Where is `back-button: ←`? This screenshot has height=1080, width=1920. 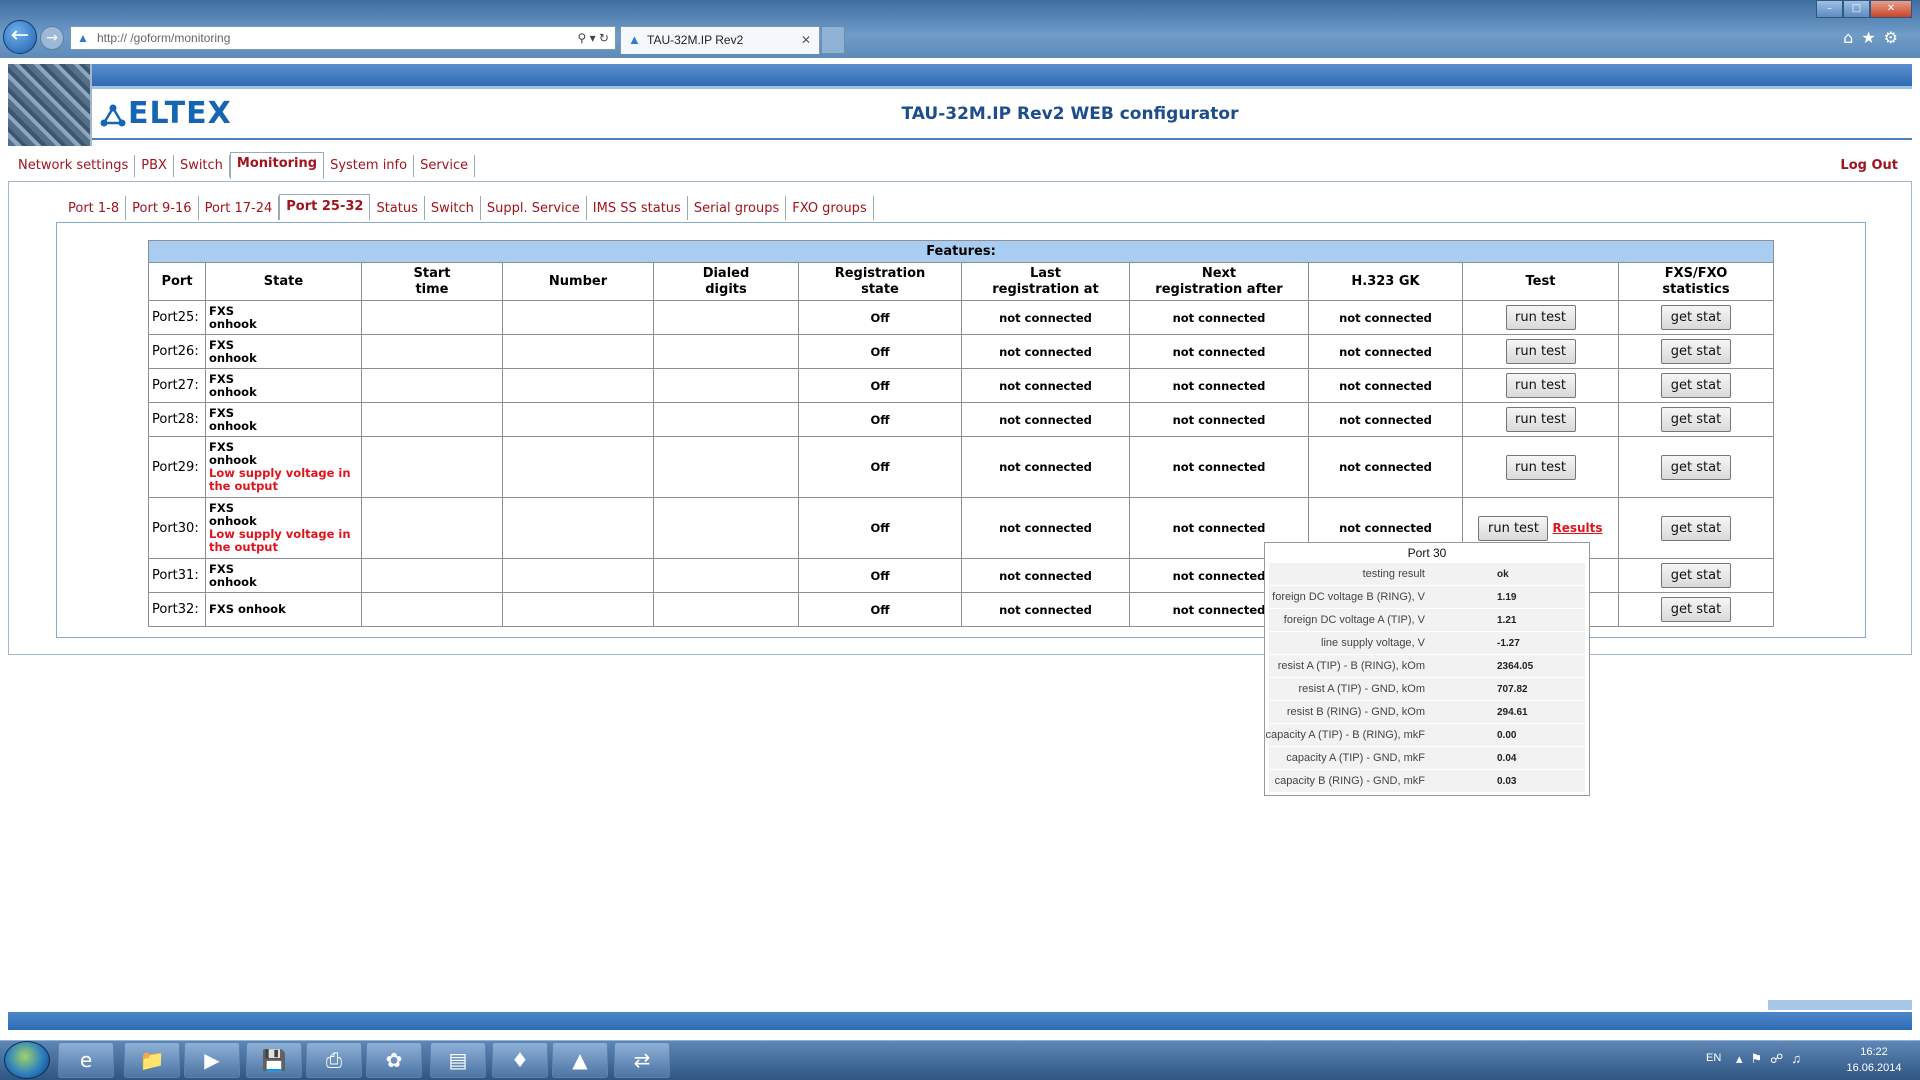
back-button: ← is located at coordinates (20, 37).